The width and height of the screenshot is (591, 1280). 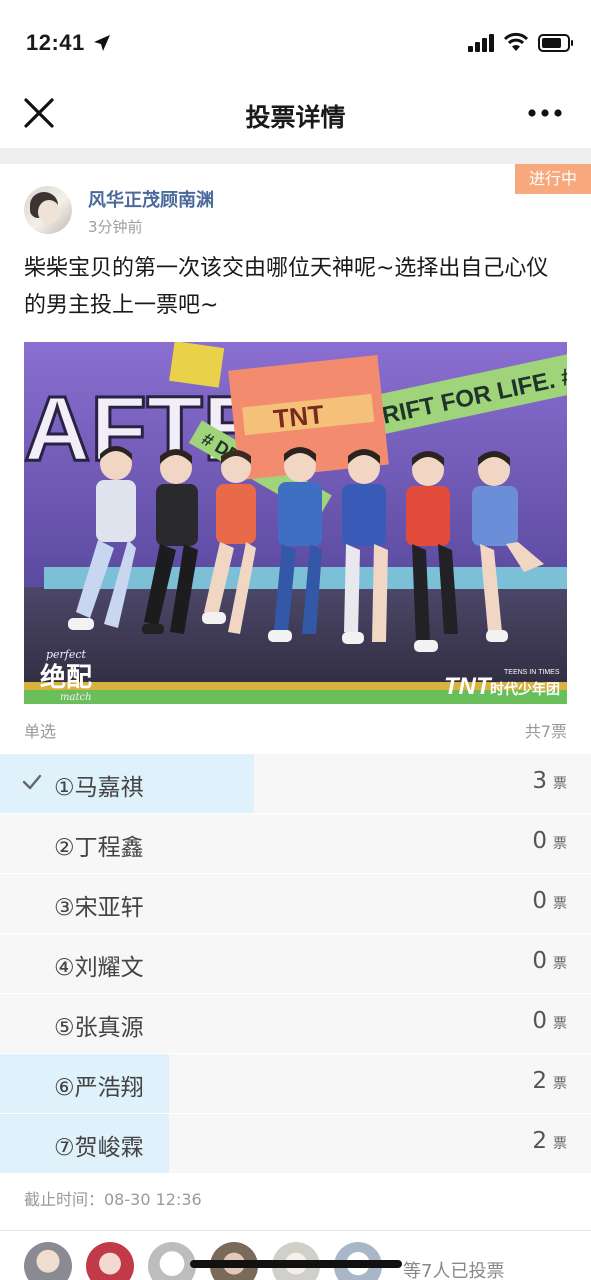 I want to click on poll-total: 共7票, so click(x=545, y=731).